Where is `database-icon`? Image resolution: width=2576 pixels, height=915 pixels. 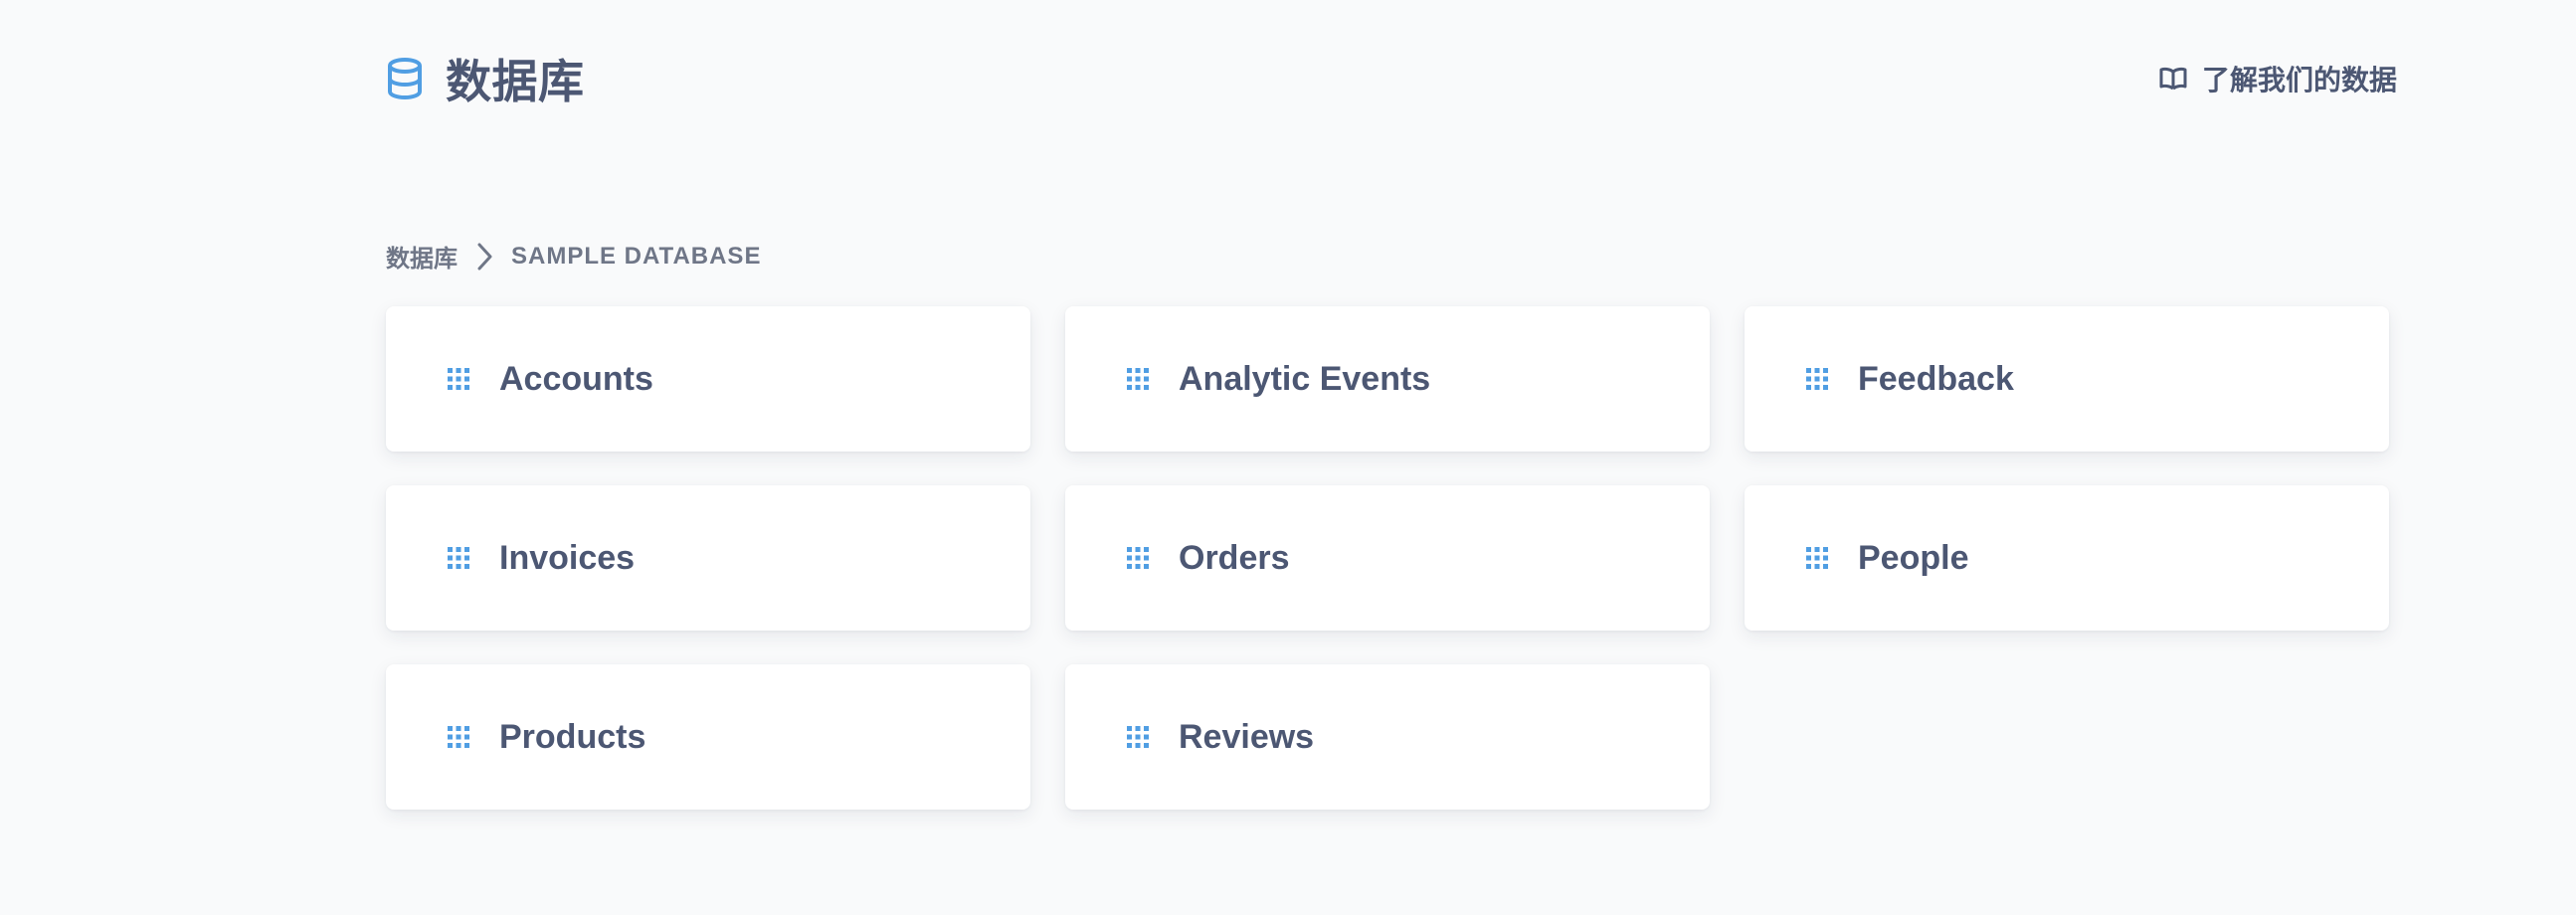
database-icon is located at coordinates (405, 78).